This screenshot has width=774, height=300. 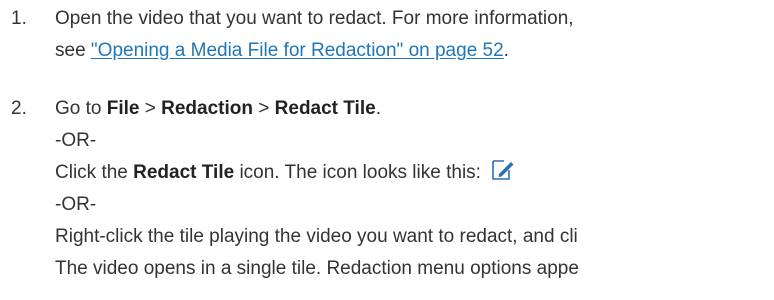 I want to click on redact-tile-label: Redact Tile, so click(x=184, y=172).